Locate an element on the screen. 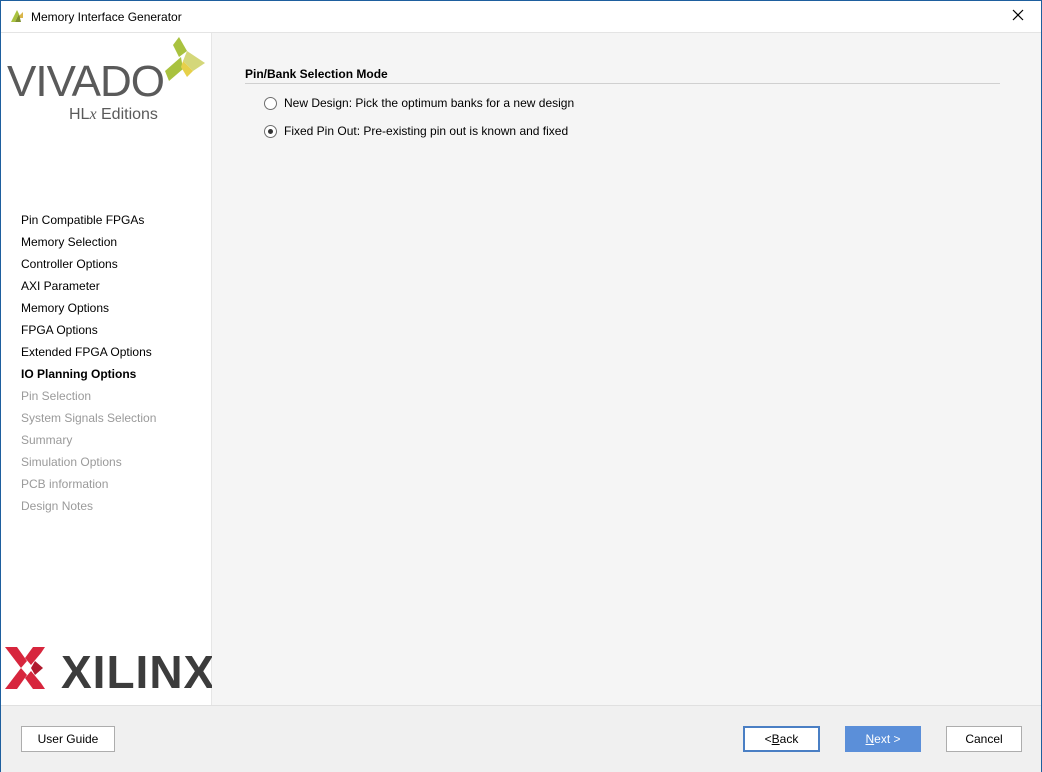  next-button: Next > is located at coordinates (883, 739).